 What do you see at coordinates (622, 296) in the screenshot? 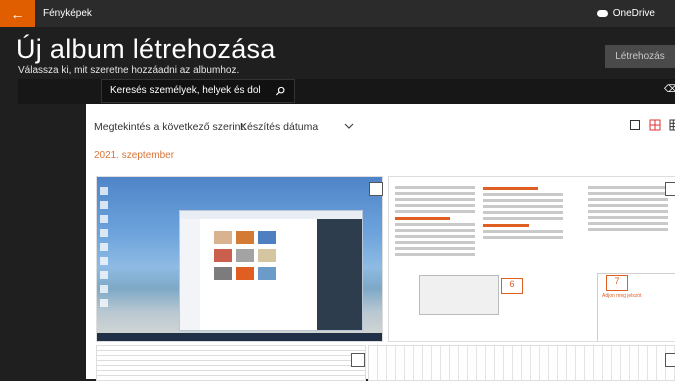
I see `doc-tip: Adjon meg jelszót` at bounding box center [622, 296].